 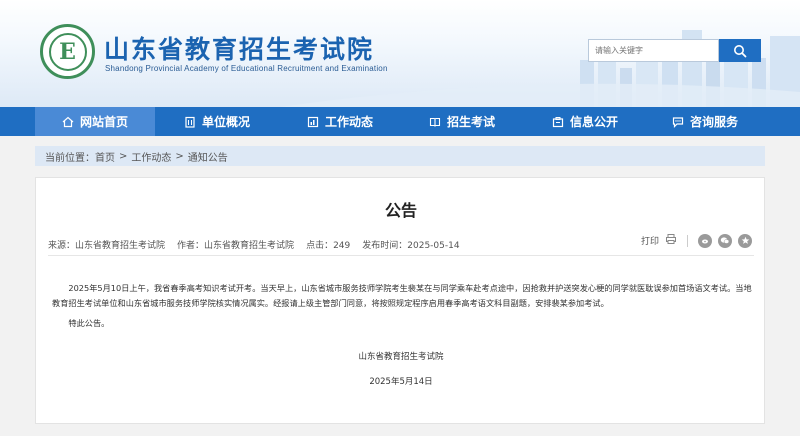 I want to click on nav-item-exams: 招生考试, so click(x=462, y=121).